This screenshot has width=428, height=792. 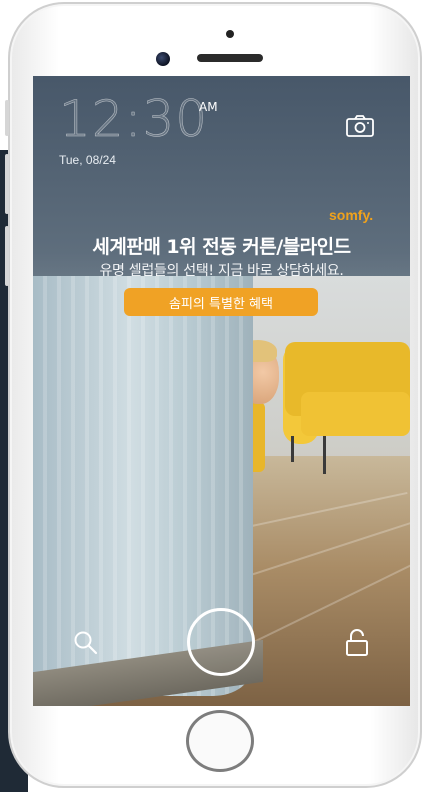 I want to click on ad-subline: 유명 셀럽들의 선택! 지금 바로 상담하세요., so click(x=221, y=271).